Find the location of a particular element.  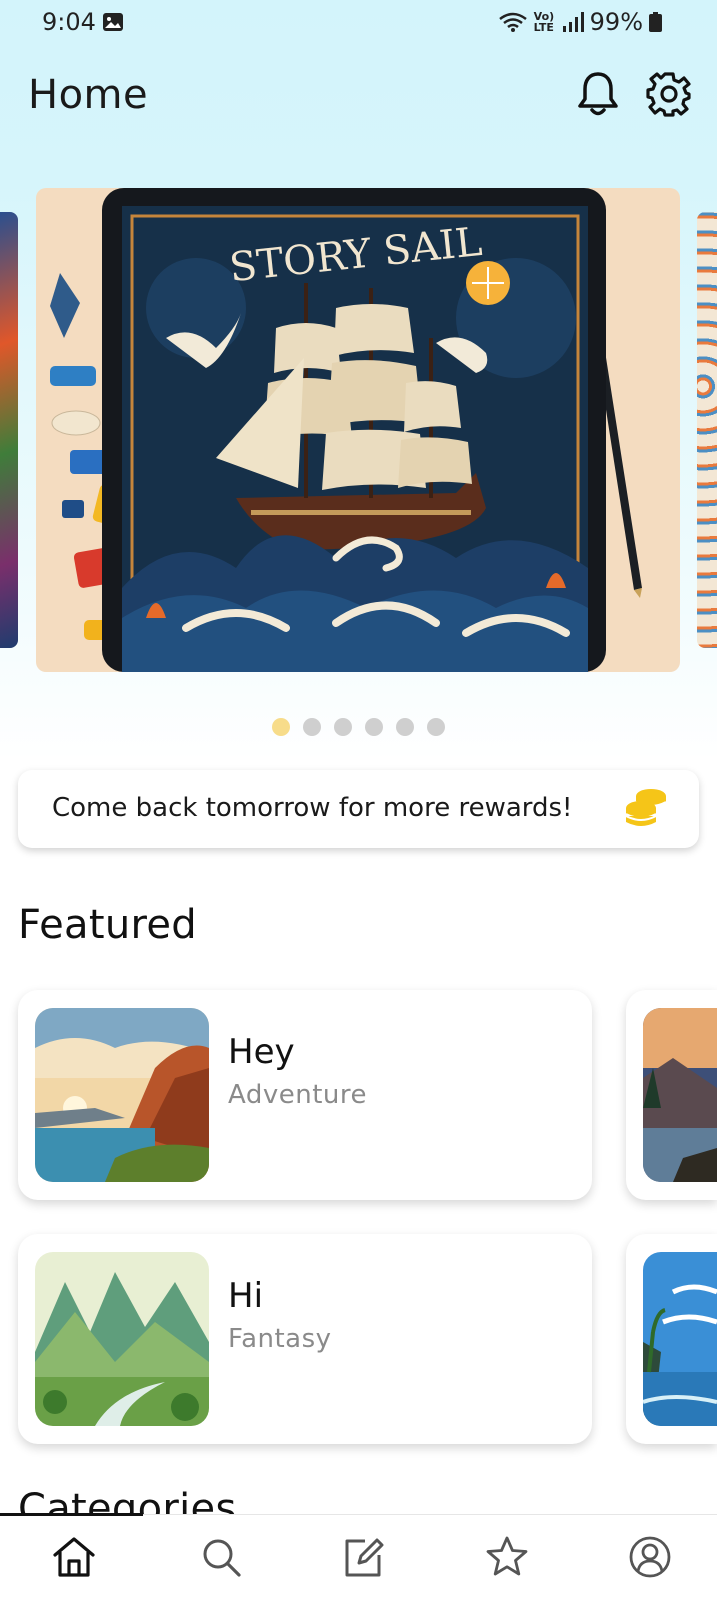

carousel-next-slide is located at coordinates (707, 430).